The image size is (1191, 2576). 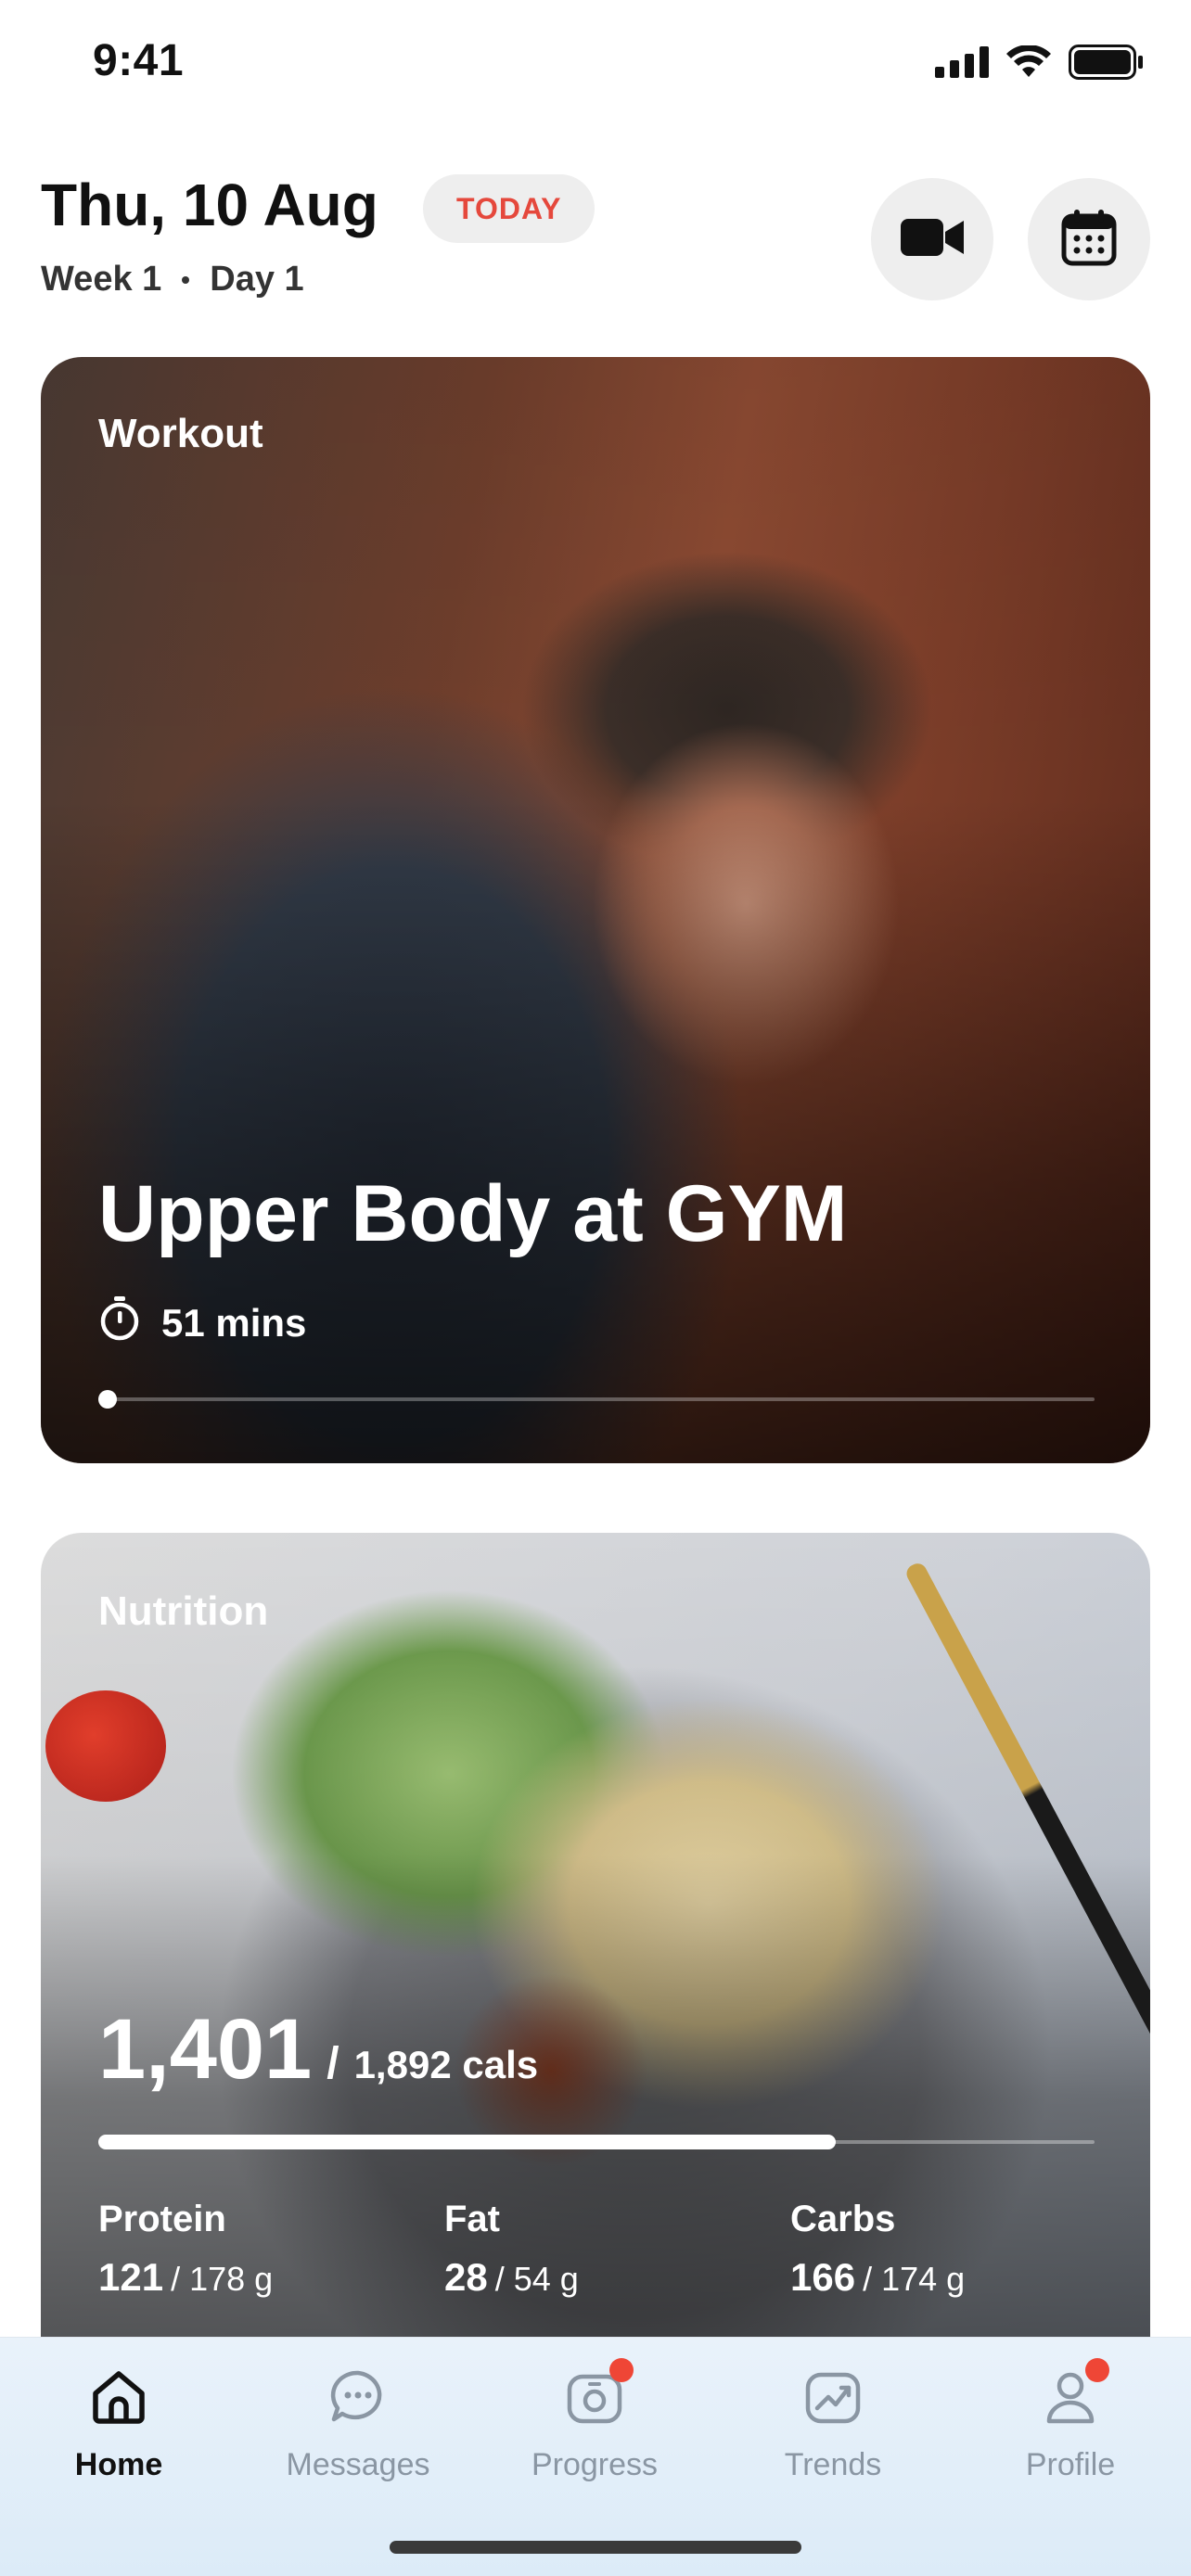 I want to click on wifi-icon, so click(x=1028, y=62).